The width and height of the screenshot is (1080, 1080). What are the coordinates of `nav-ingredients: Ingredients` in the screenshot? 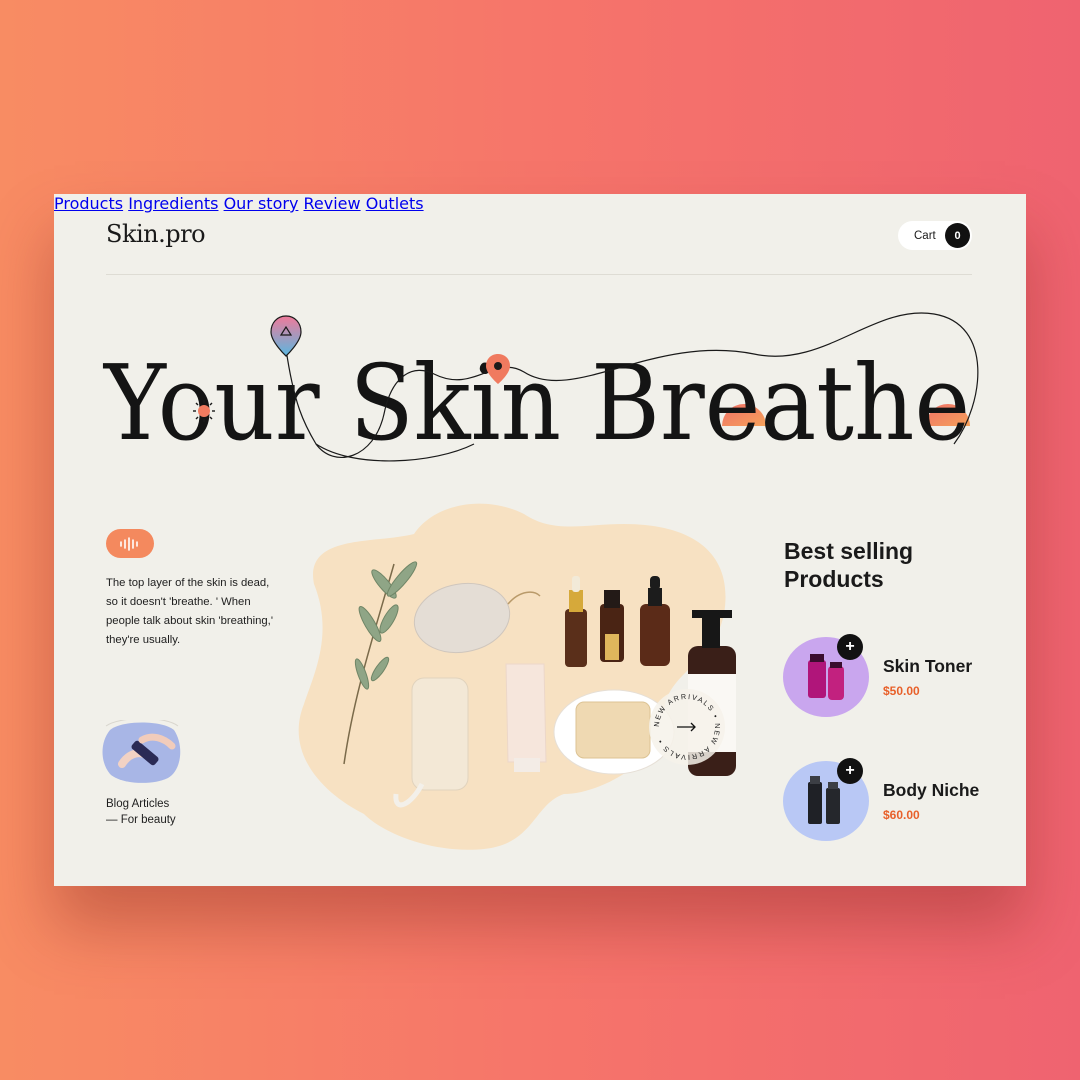 It's located at (173, 203).